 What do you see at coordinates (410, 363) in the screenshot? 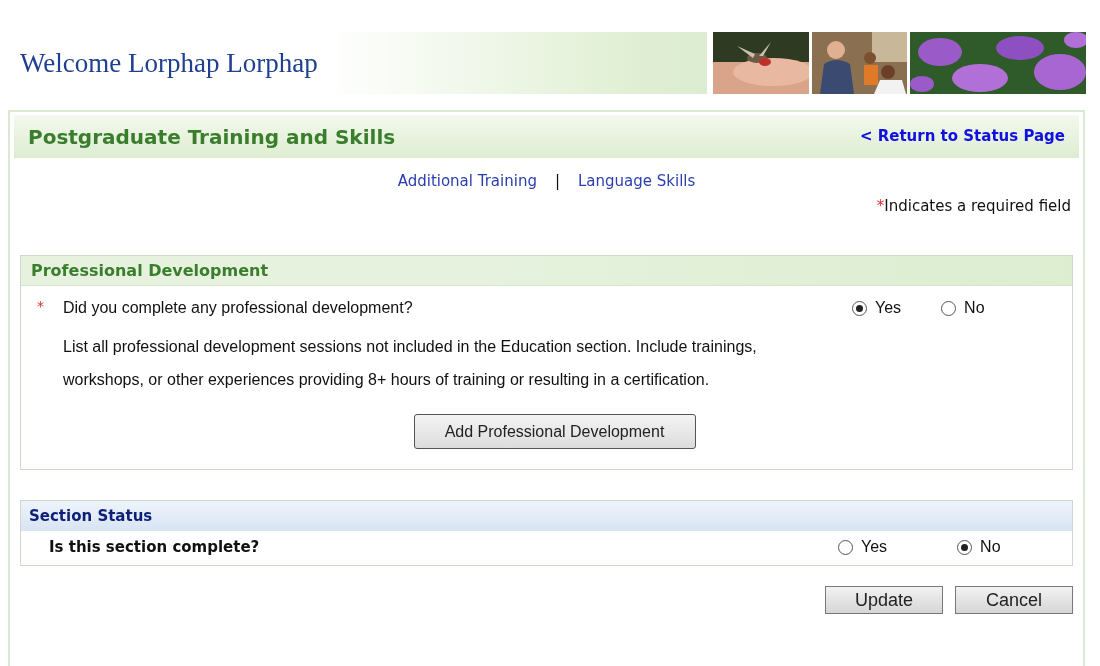
I see `instructions-text: List all professional development sessions not included in the Education section. Include trainings, workshops, or other experiences providing 8+ hours of training or resulting in a certification.` at bounding box center [410, 363].